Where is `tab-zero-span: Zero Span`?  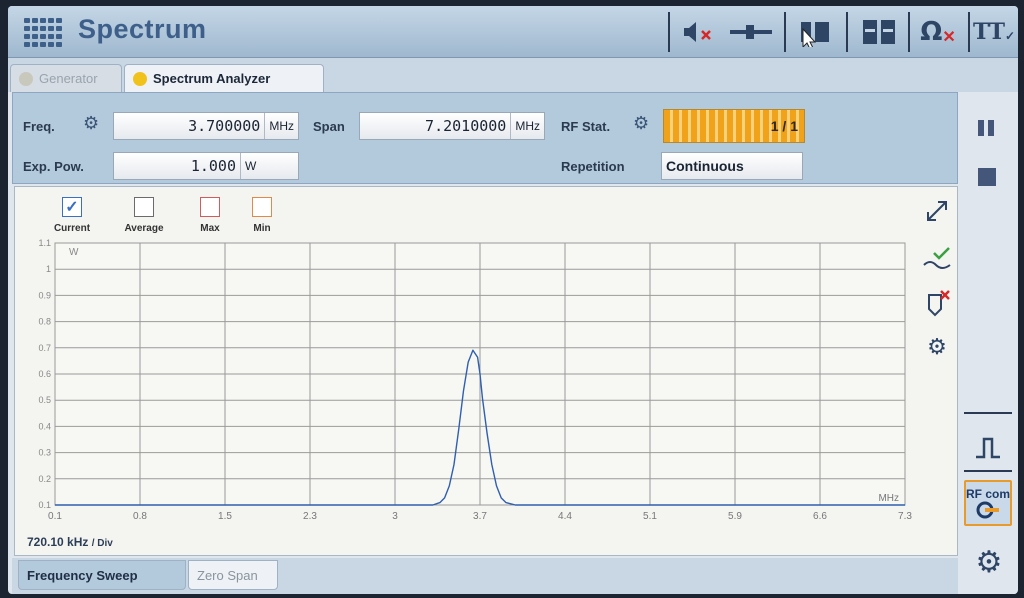 tab-zero-span: Zero Span is located at coordinates (233, 575).